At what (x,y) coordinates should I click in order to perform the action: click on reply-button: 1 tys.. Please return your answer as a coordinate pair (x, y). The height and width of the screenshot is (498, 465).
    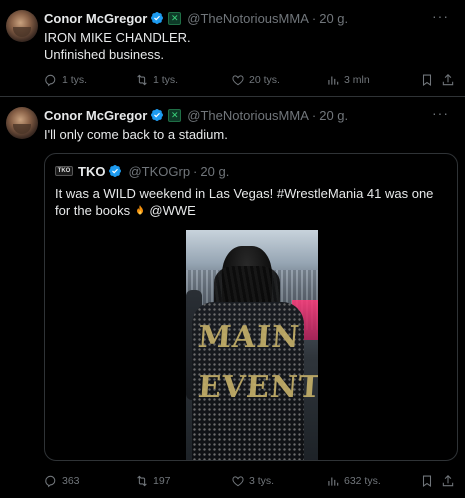
    Looking at the image, I should click on (65, 80).